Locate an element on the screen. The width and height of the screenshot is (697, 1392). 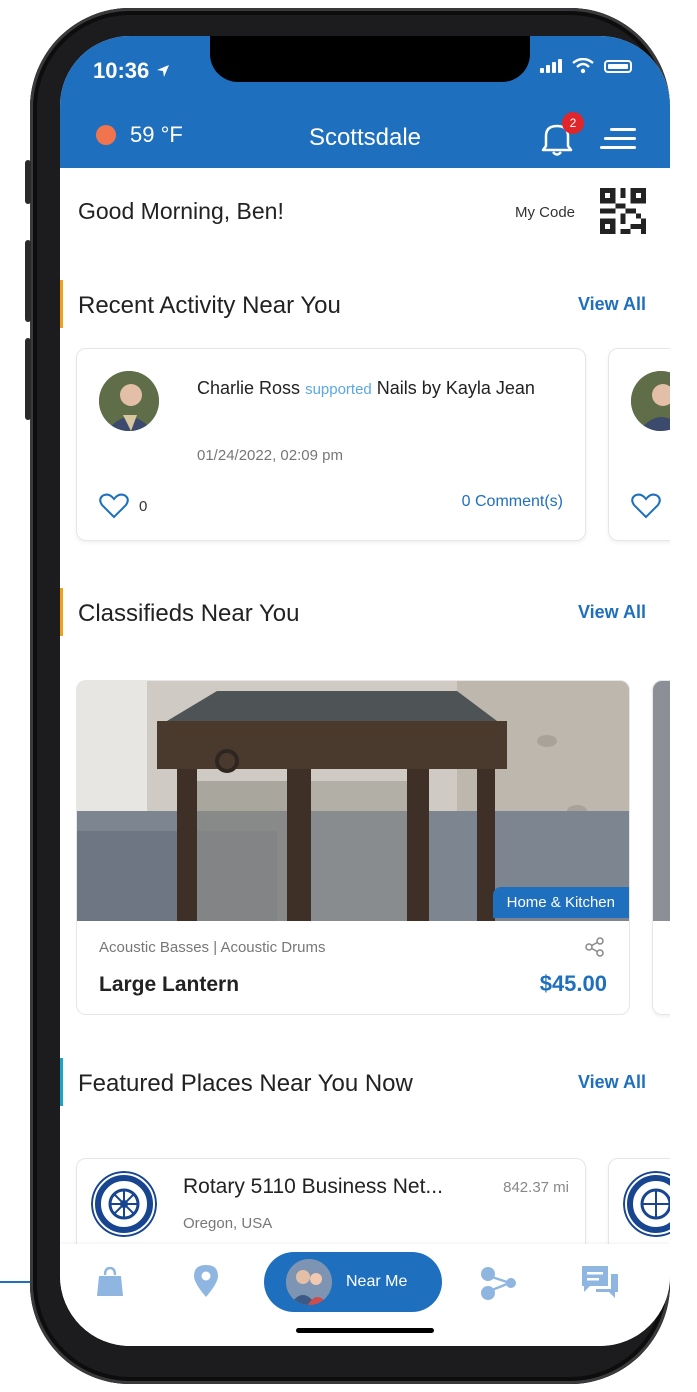
classifieds-title: Classifieds Near You is located at coordinates (189, 613).